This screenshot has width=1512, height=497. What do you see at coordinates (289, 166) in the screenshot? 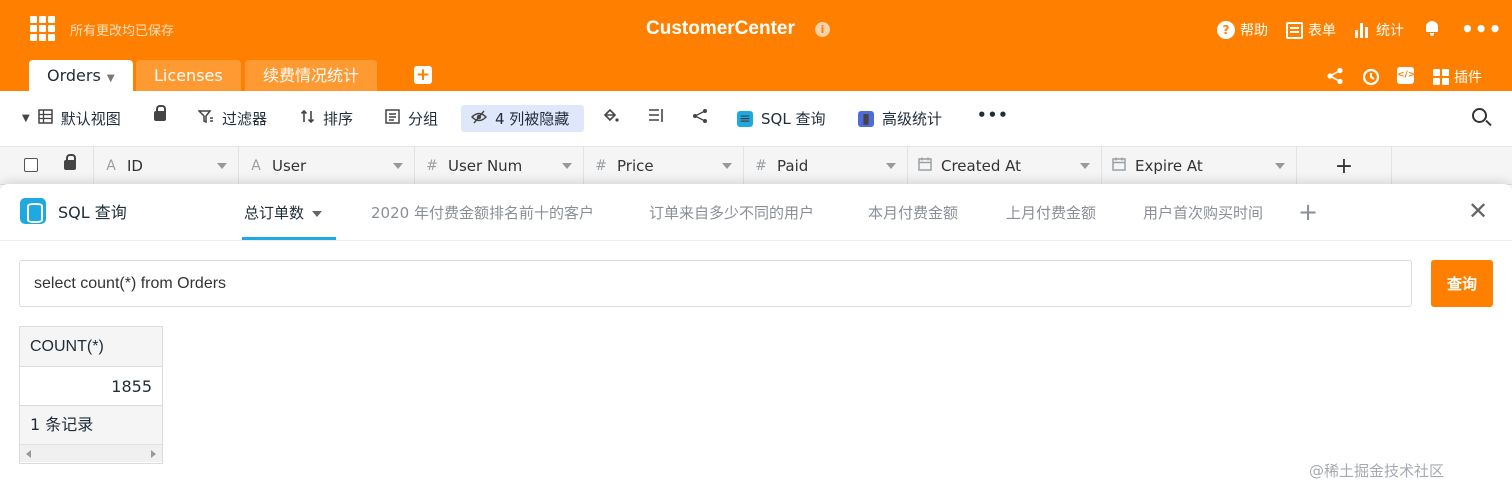
I see `column-name: User` at bounding box center [289, 166].